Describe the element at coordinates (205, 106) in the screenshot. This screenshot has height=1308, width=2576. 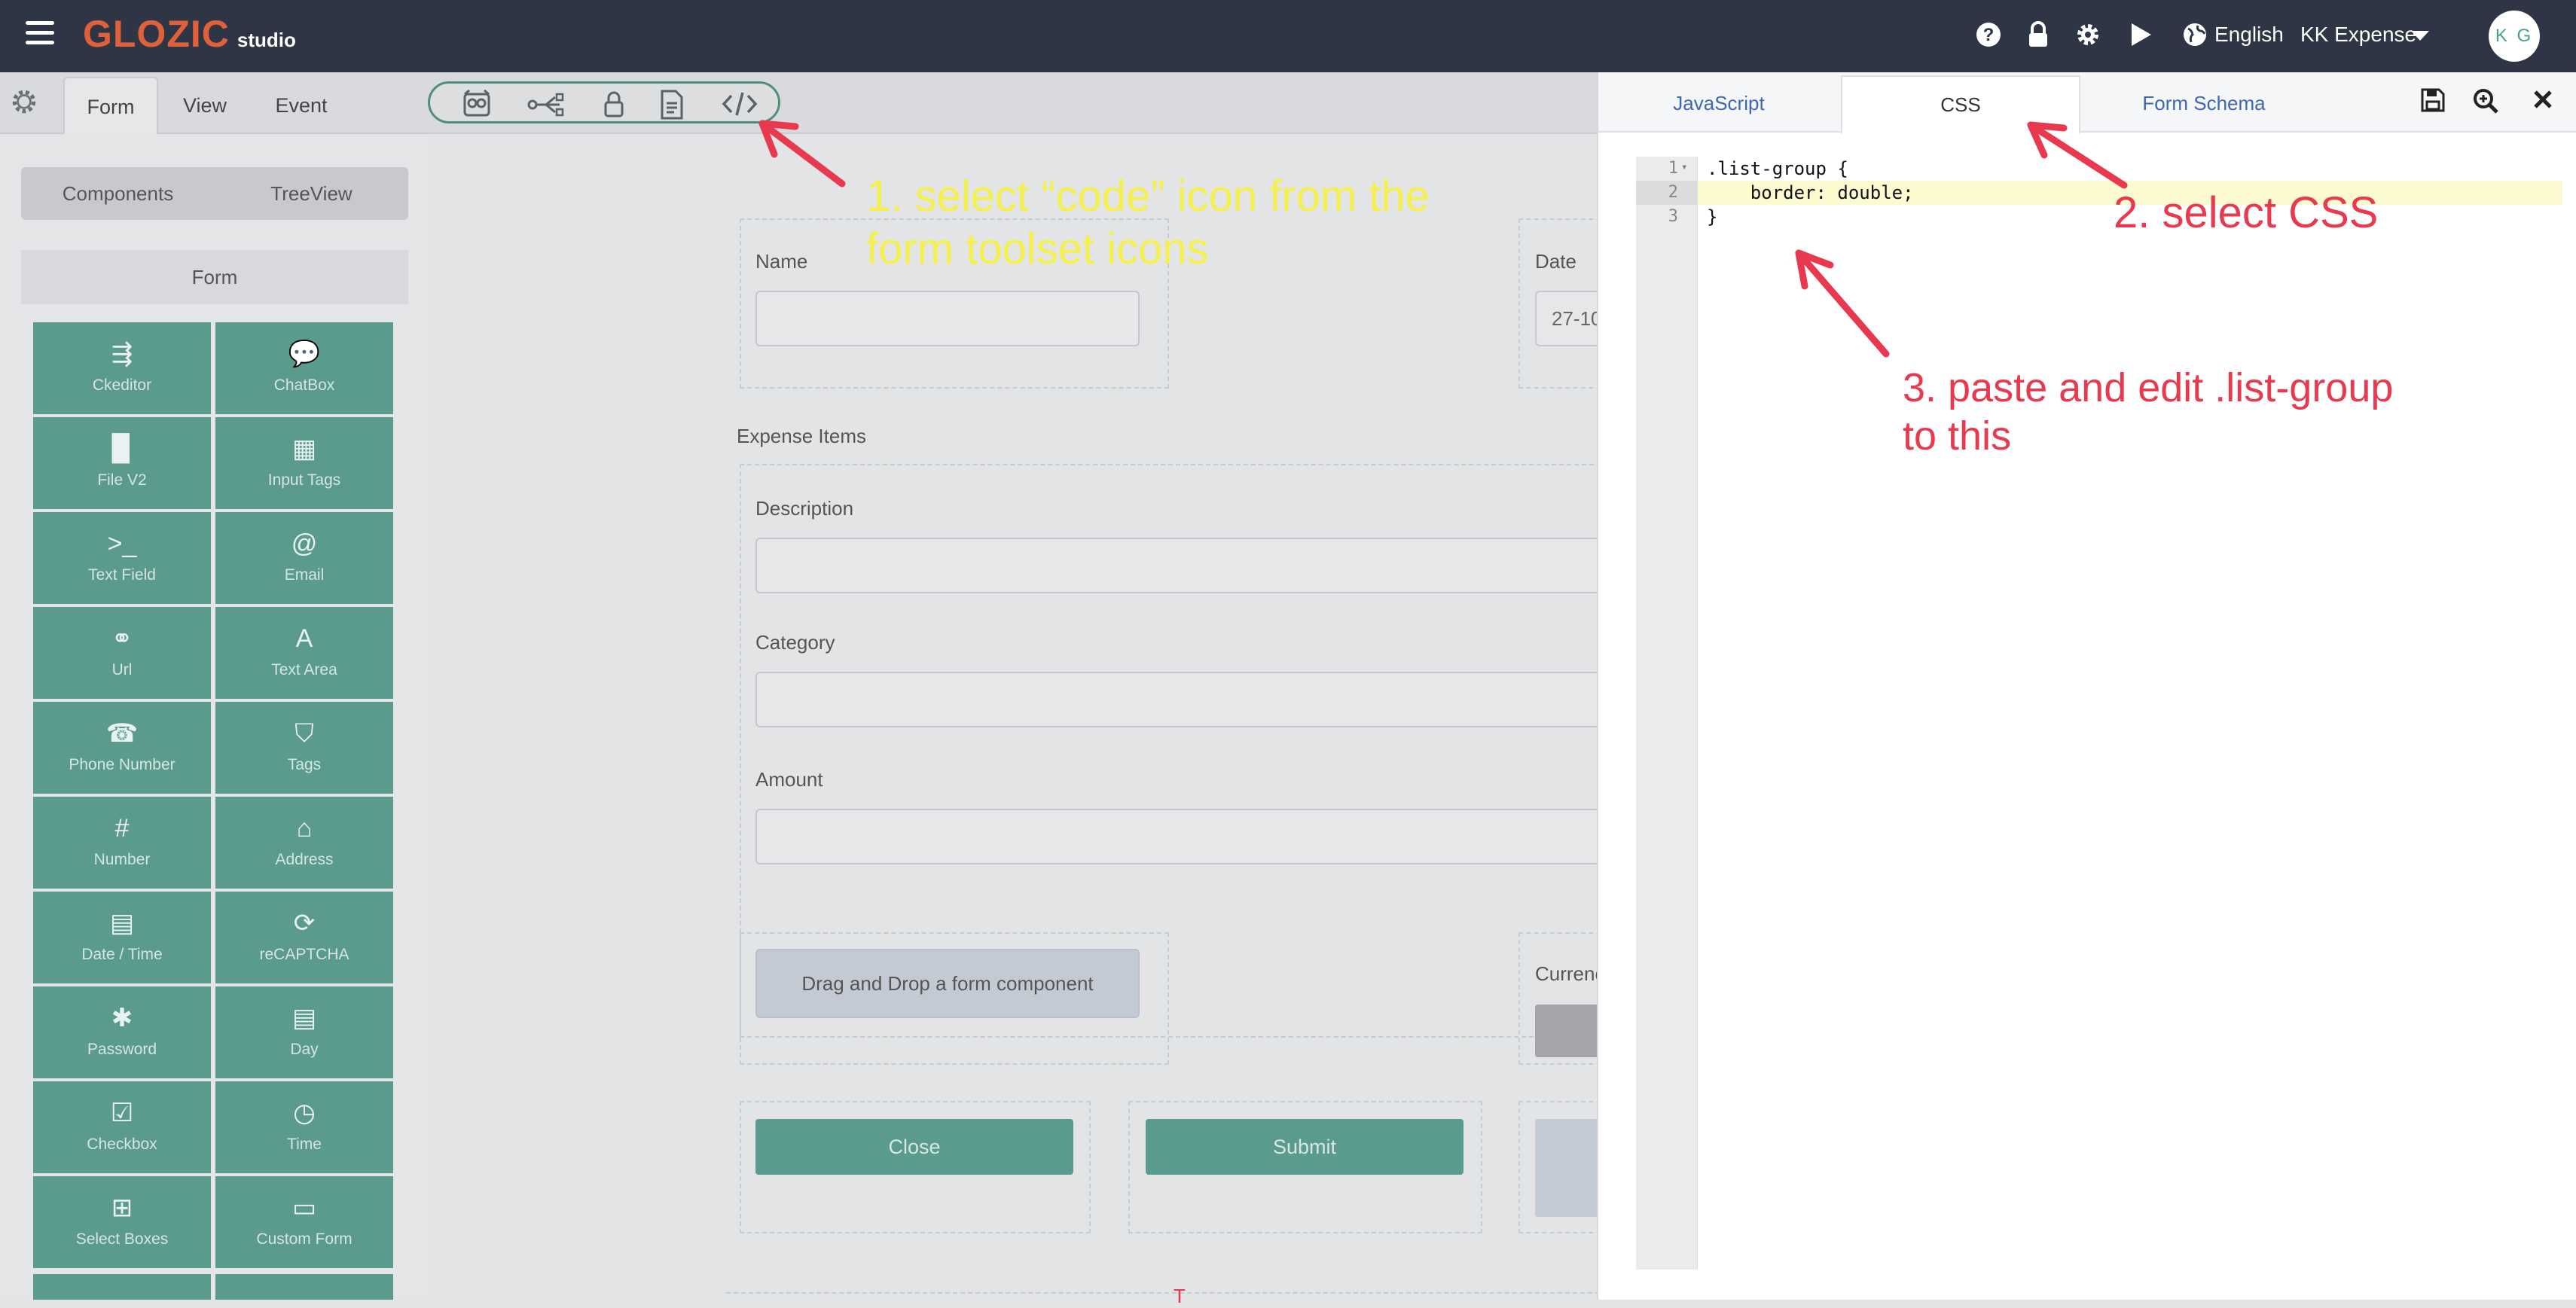
I see `tab-view: View` at that location.